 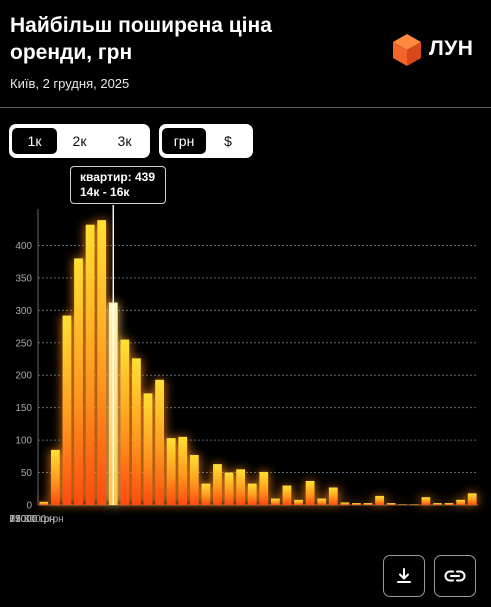 What do you see at coordinates (32, 519) in the screenshot?
I see `x-tick-label: 75000 грн` at bounding box center [32, 519].